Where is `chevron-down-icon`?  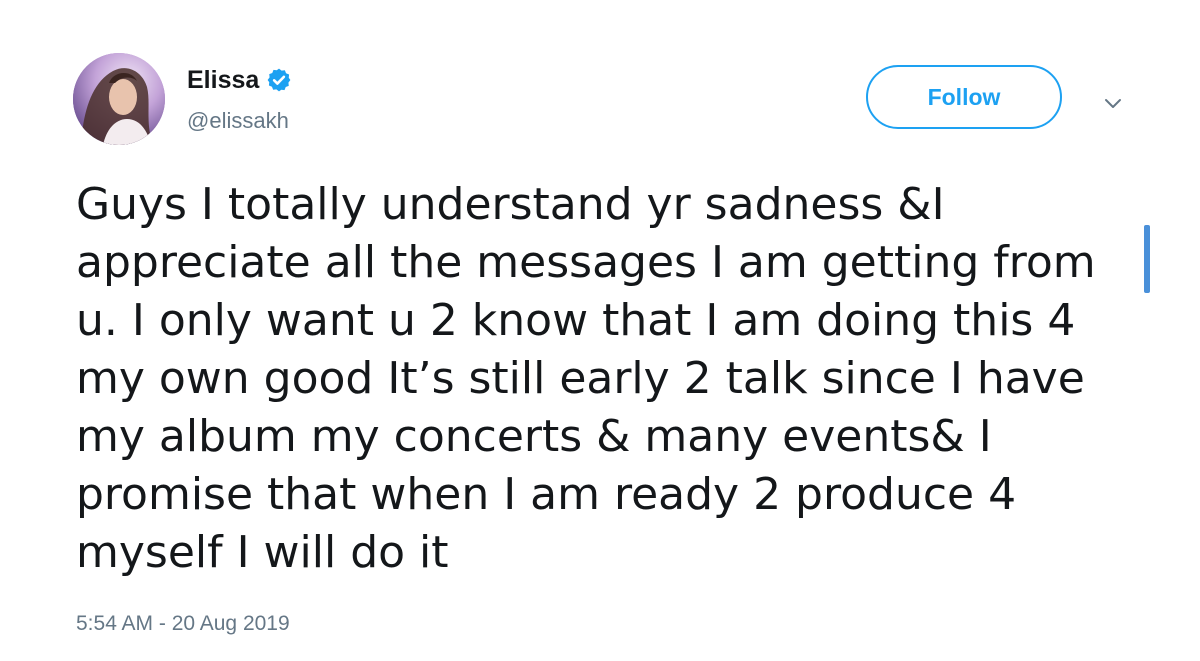
chevron-down-icon is located at coordinates (1113, 103).